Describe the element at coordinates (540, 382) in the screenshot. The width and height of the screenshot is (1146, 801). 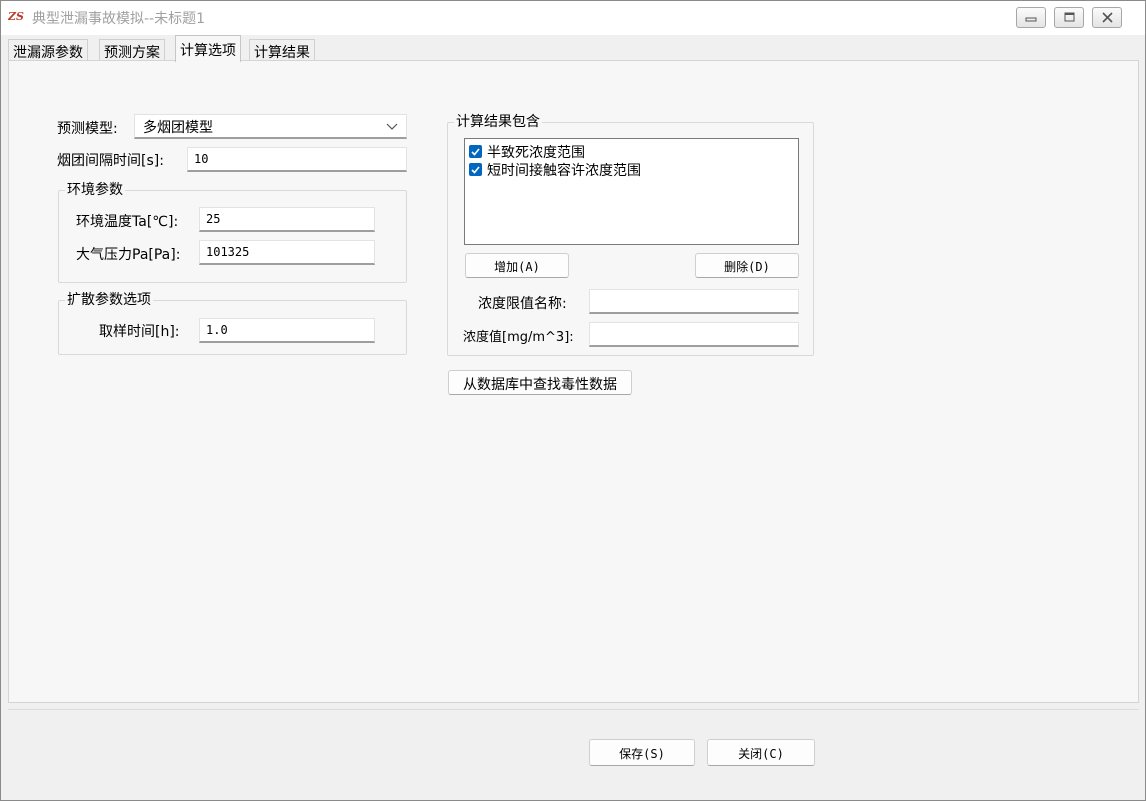
I see `lookup-toxicity-button: 从数据库中查找毒性数据` at that location.